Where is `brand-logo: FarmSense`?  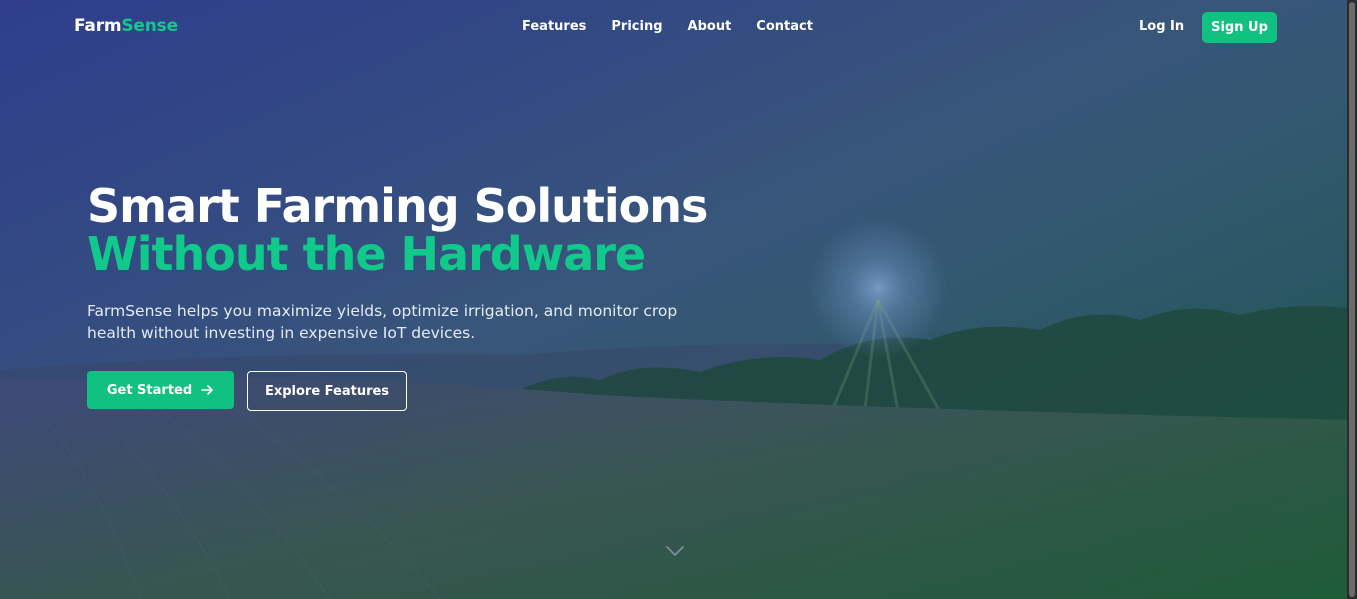
brand-logo: FarmSense is located at coordinates (126, 26).